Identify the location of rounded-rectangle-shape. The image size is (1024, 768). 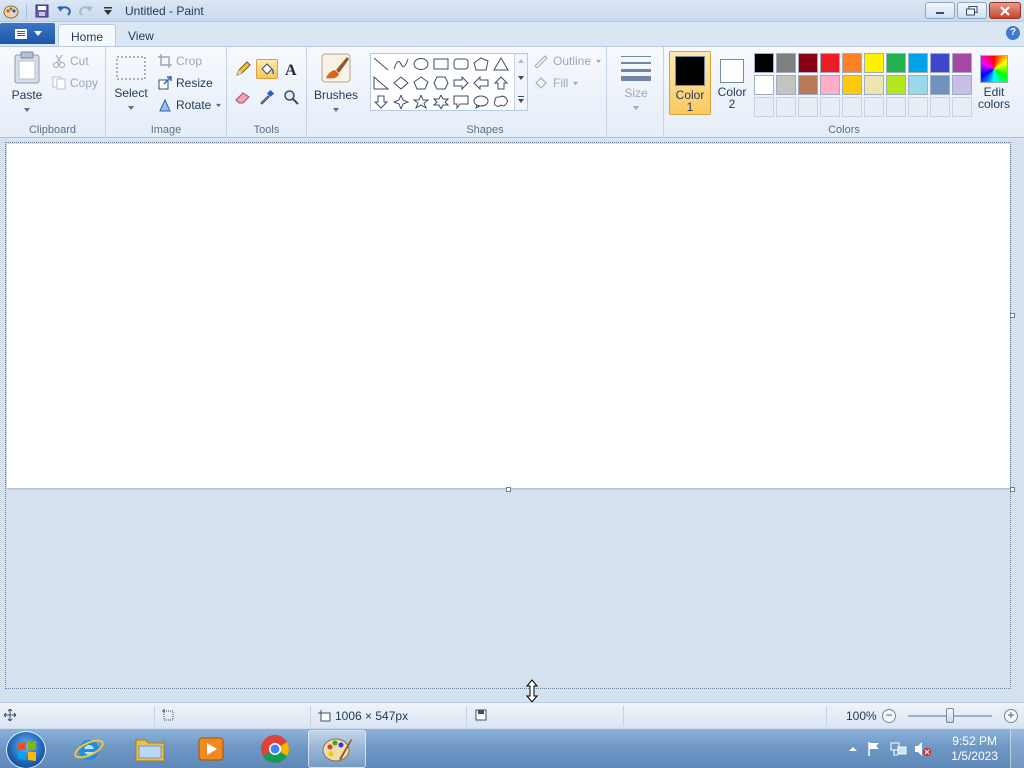
(461, 63).